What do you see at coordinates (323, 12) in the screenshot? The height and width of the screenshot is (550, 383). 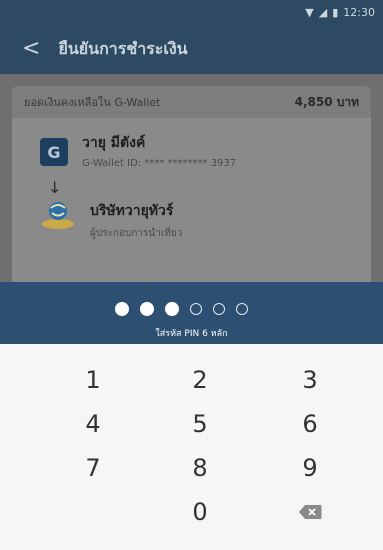 I see `signal-icon: ◢` at bounding box center [323, 12].